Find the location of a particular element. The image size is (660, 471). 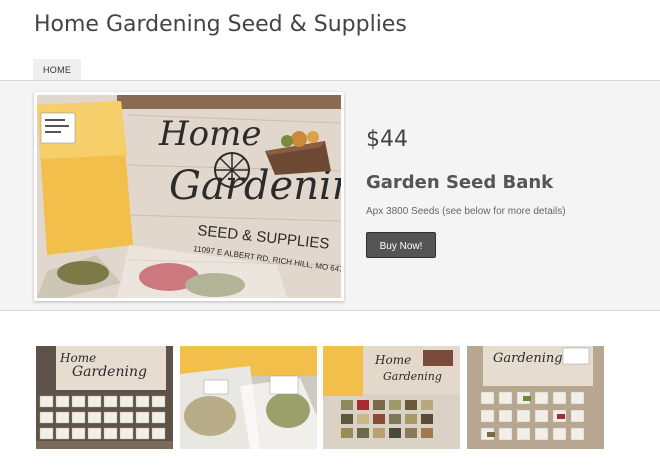

nav-item-home: HOME is located at coordinates (57, 70).